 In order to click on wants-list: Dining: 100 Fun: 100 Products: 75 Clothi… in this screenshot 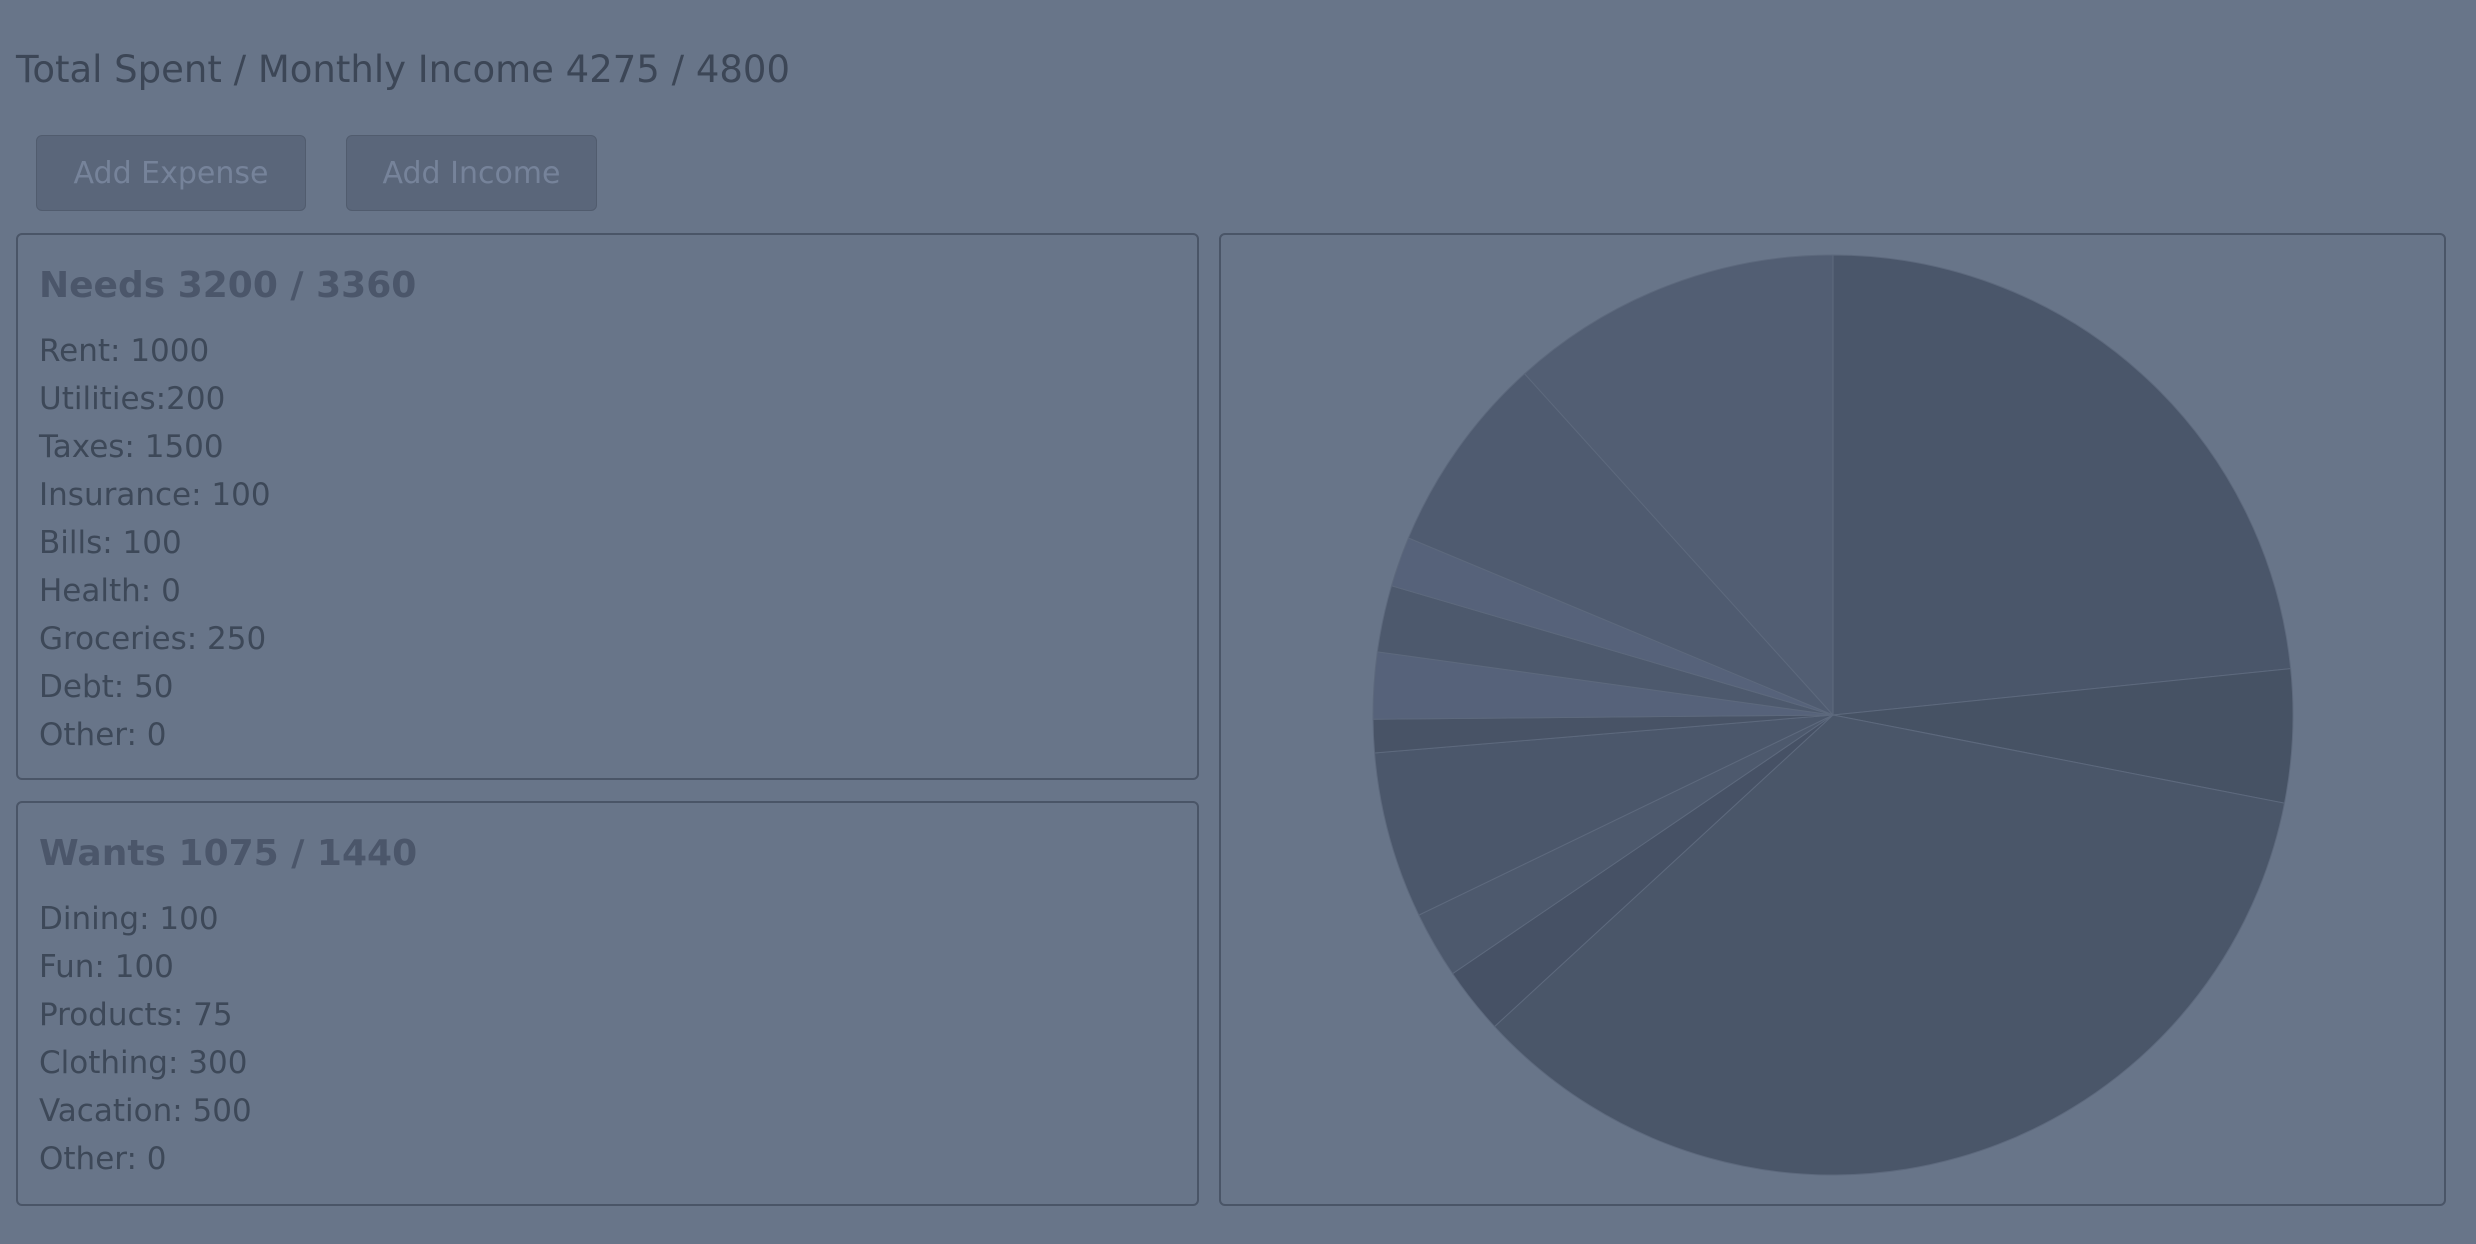, I will do `click(145, 1039)`.